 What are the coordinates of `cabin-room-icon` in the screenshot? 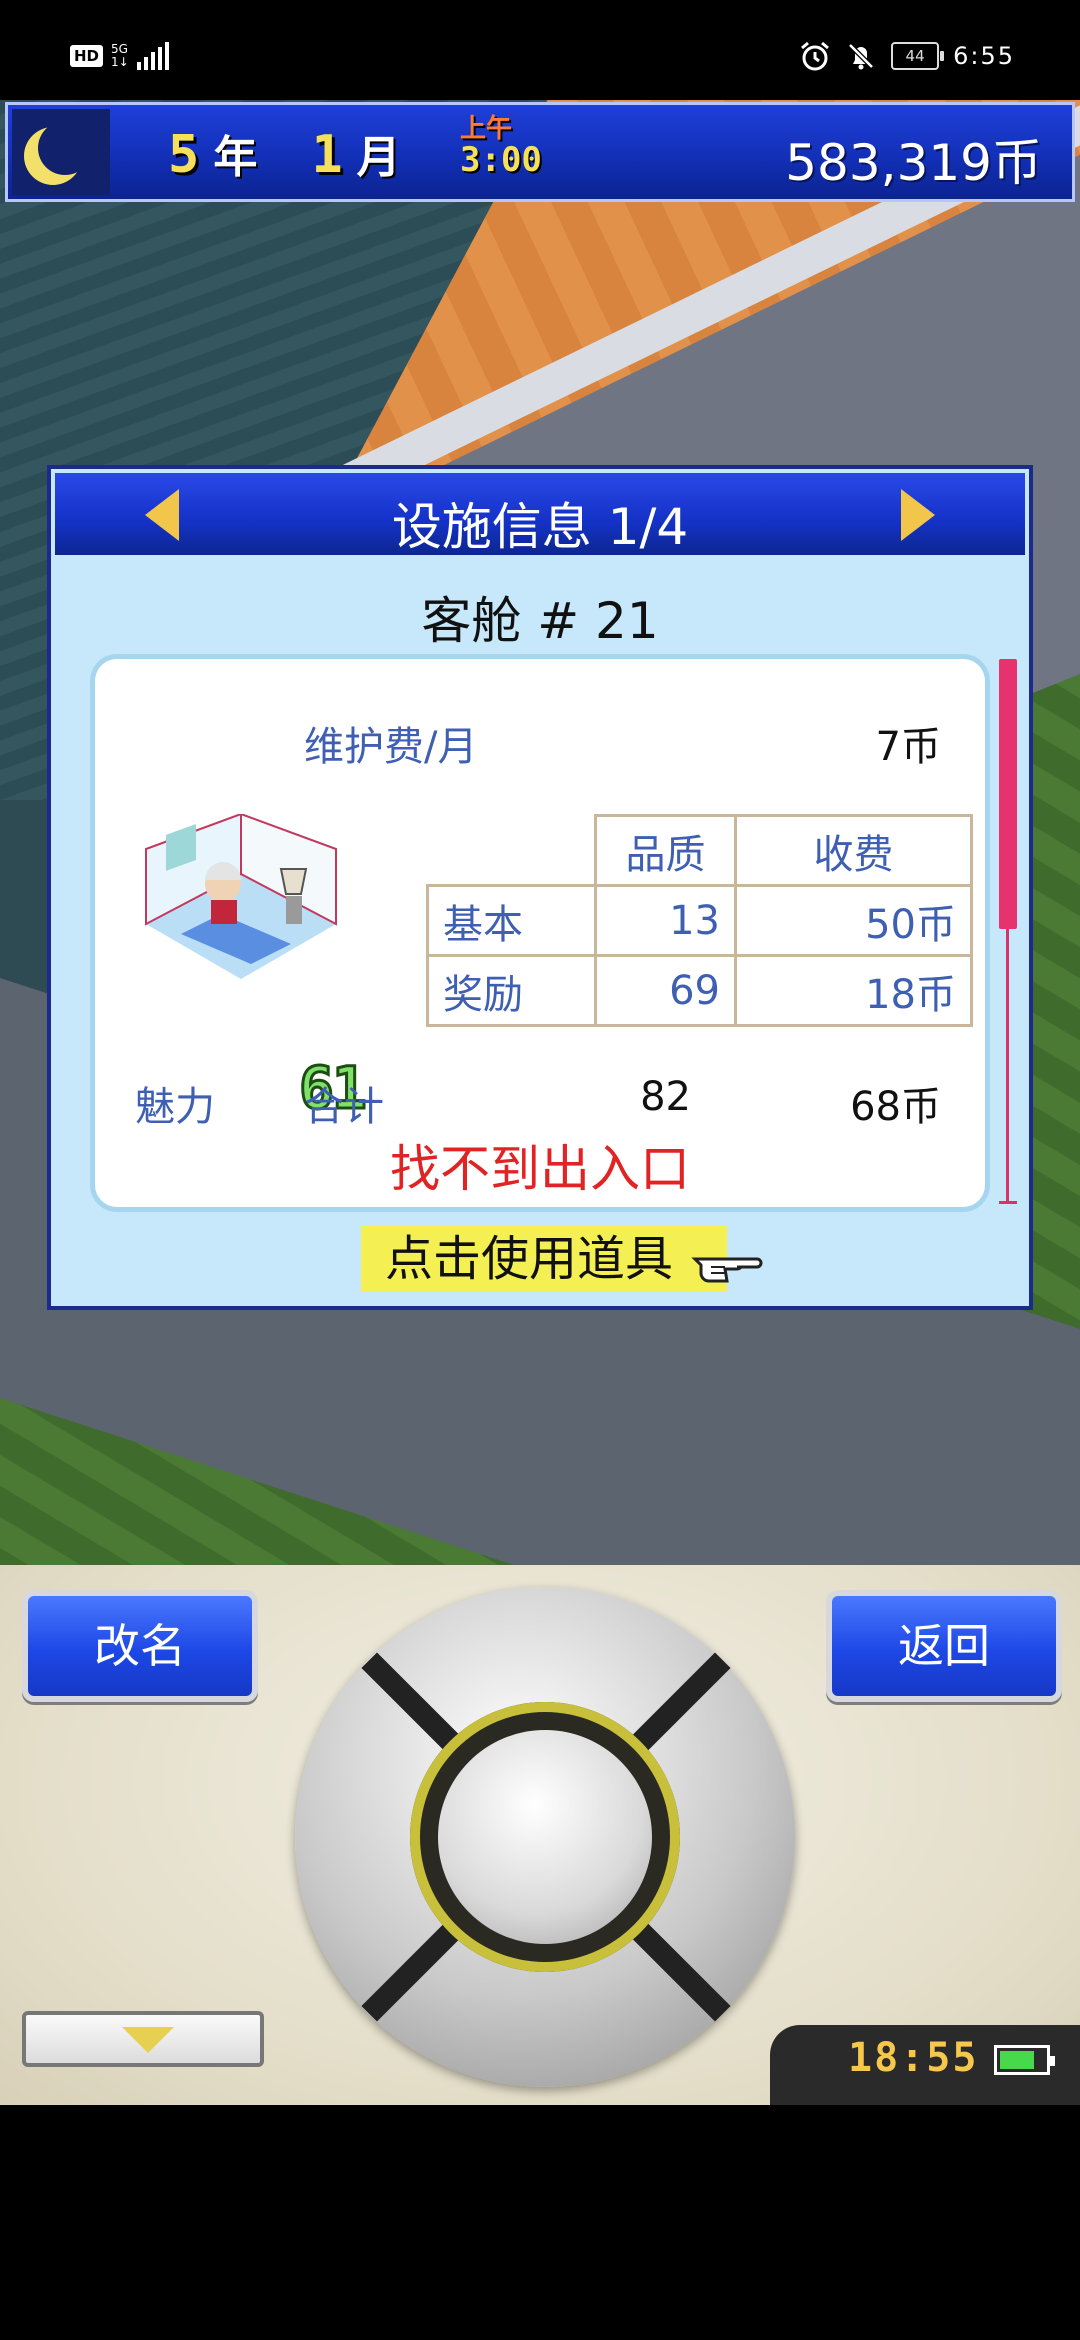 It's located at (241, 896).